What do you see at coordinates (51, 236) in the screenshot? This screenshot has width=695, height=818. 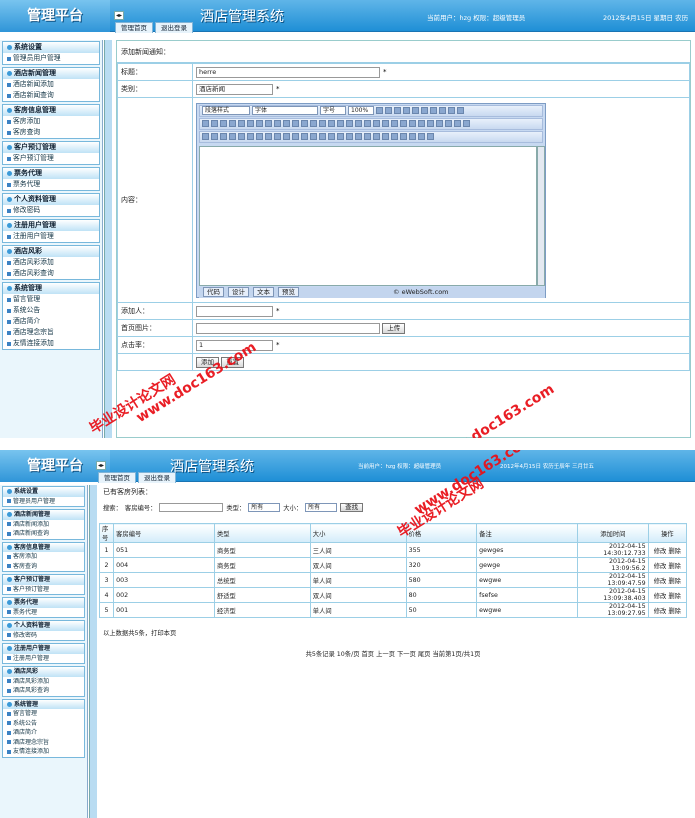 I see `sidebar-item: 注册用户管理` at bounding box center [51, 236].